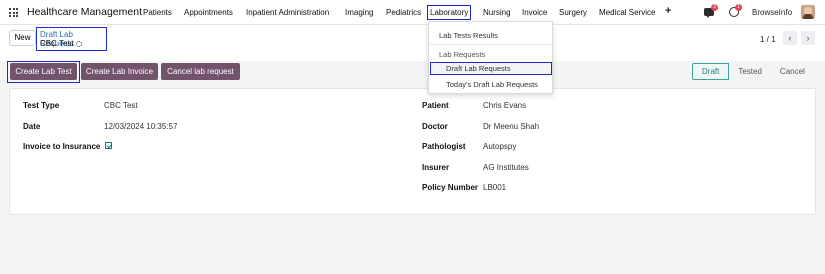 This screenshot has width=825, height=274. What do you see at coordinates (78, 43) in the screenshot?
I see `gear-icon` at bounding box center [78, 43].